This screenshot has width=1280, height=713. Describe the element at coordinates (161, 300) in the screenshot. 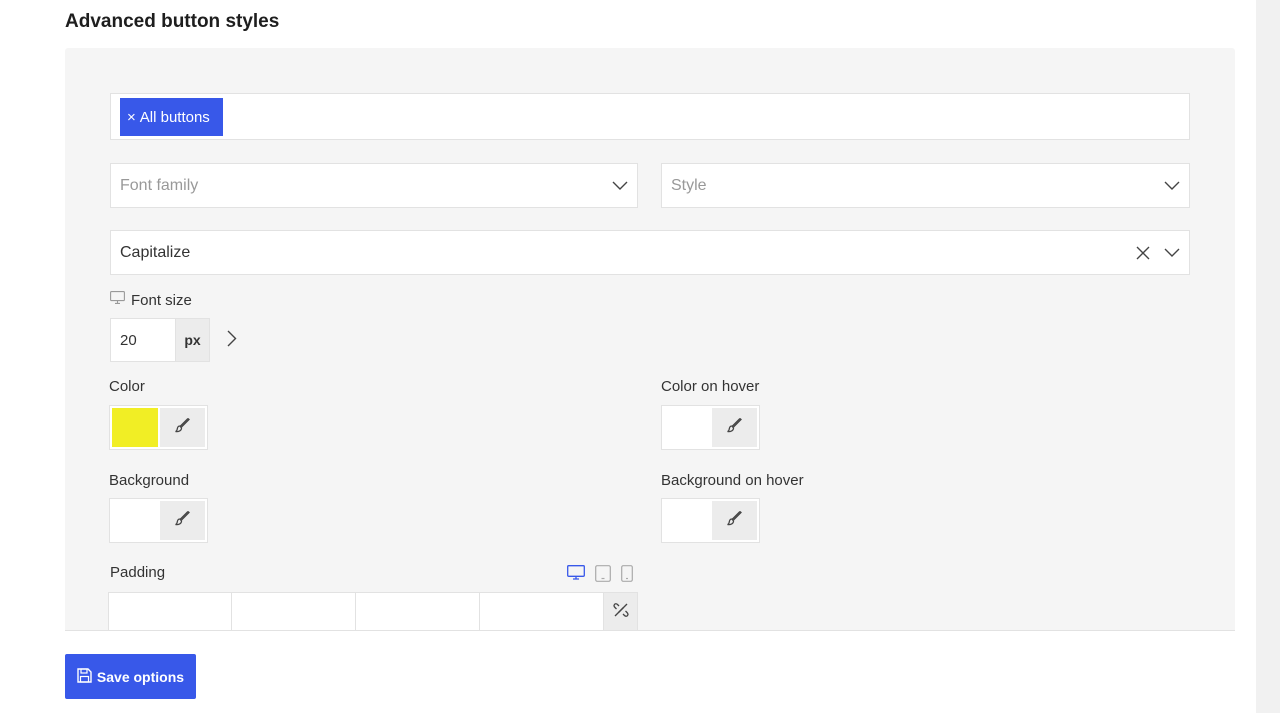

I see `font-size-label: Font size` at that location.